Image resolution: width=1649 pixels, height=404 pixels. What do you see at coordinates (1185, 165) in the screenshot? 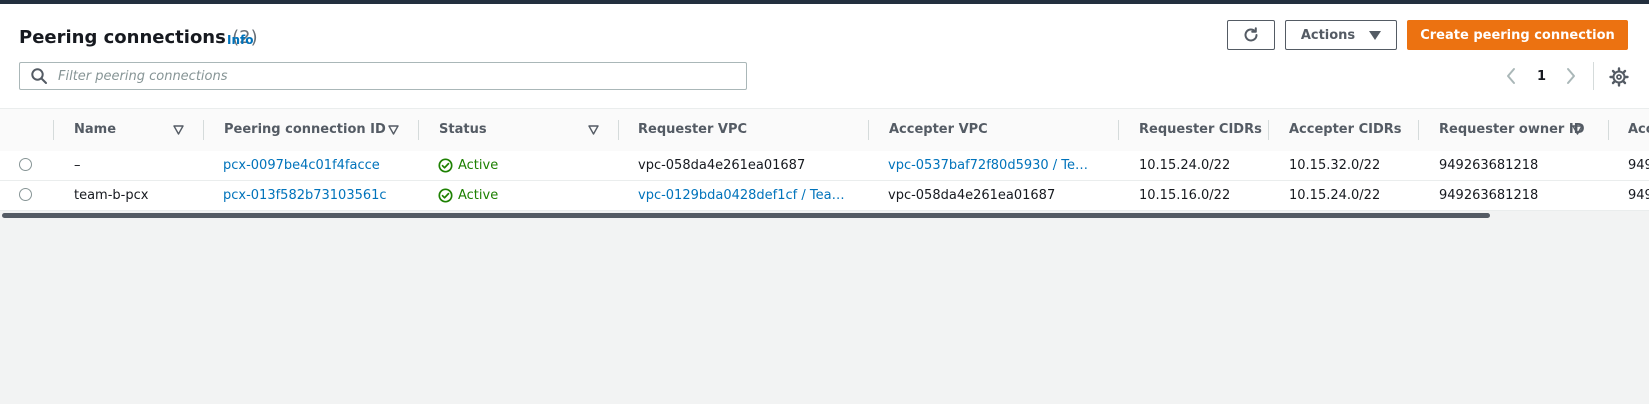
I see `cell-requester-cidrs: 10.15.24.0/22` at bounding box center [1185, 165].